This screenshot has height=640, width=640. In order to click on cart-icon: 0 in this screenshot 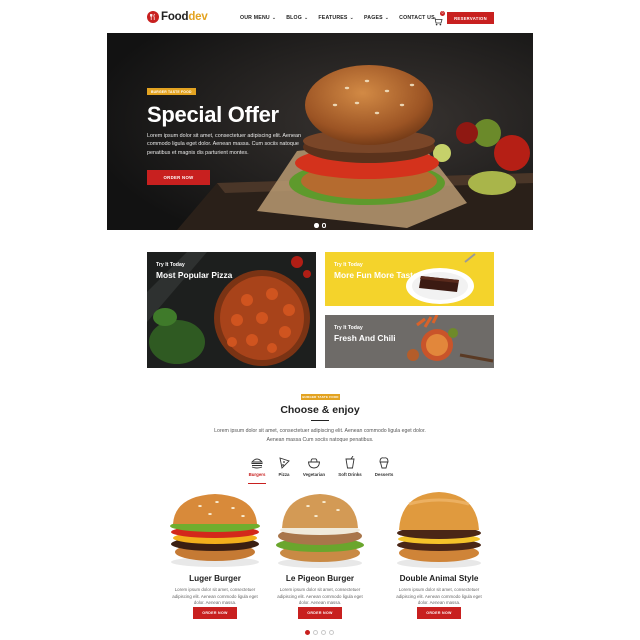, I will do `click(439, 18)`.